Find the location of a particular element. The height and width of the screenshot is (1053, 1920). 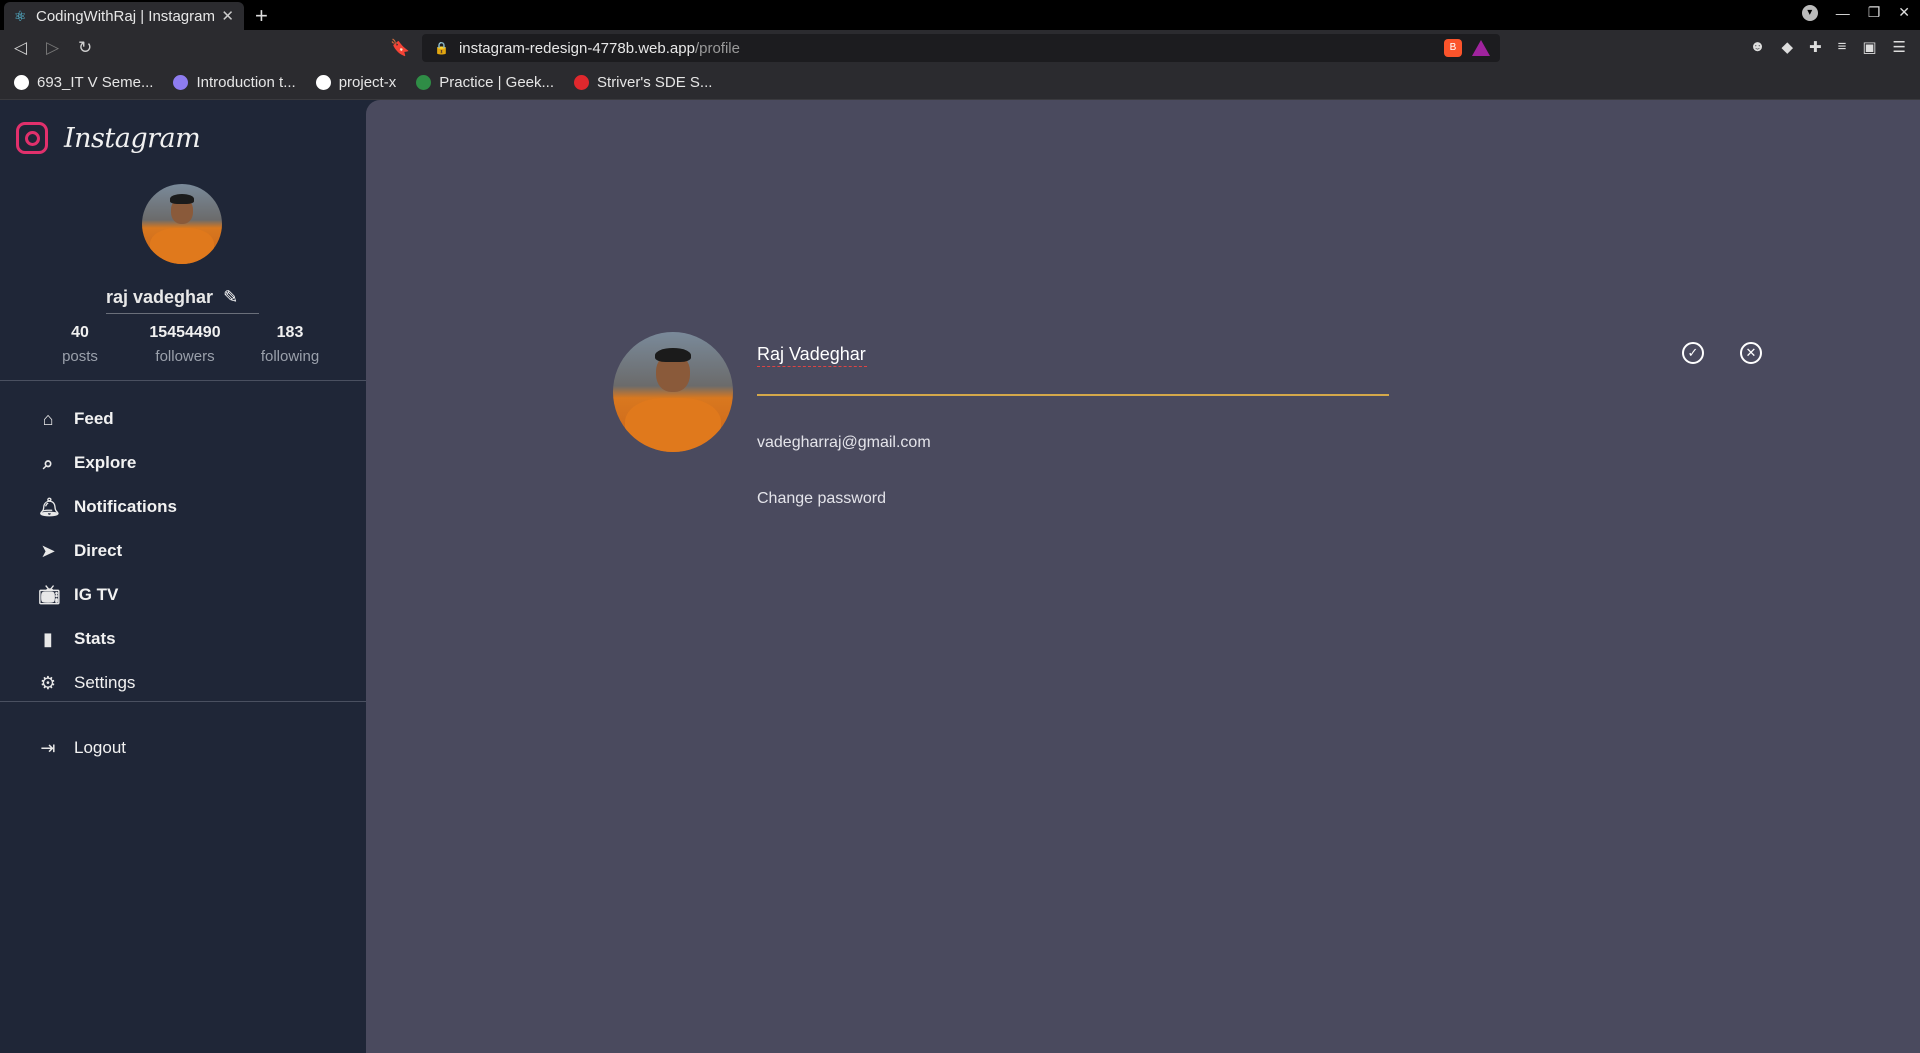

sidebar-username: raj vadeghar ✎ is located at coordinates (182, 298).